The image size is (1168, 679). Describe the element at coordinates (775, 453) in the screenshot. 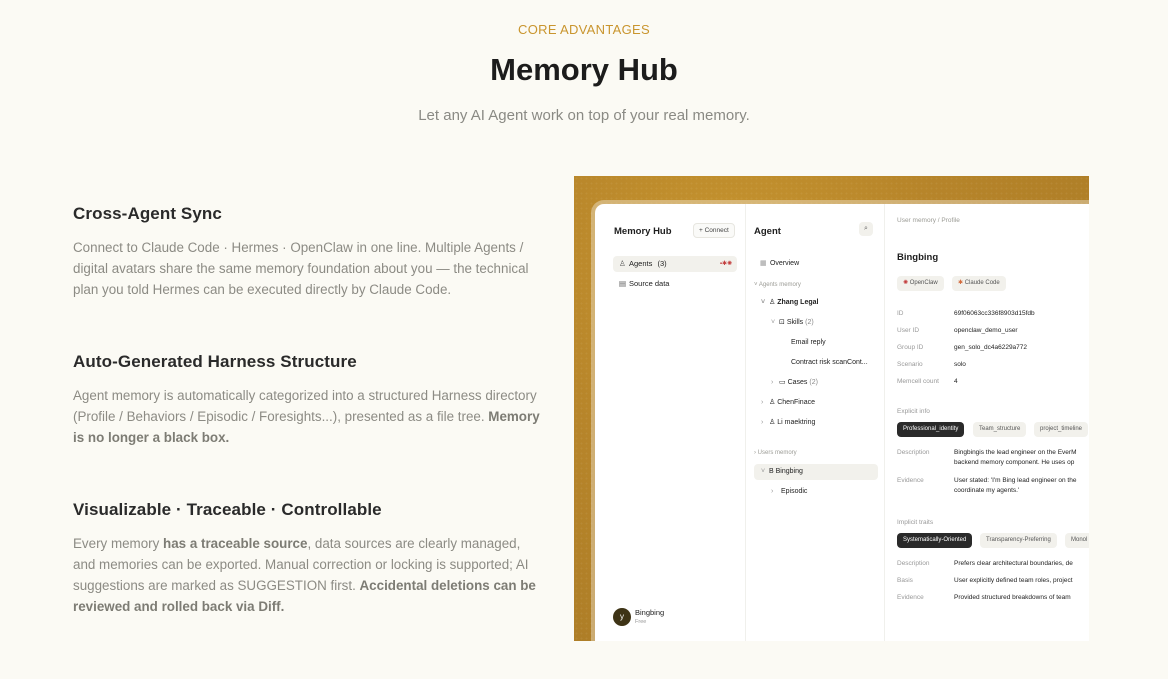

I see `section-users-memory: › Users memory` at that location.